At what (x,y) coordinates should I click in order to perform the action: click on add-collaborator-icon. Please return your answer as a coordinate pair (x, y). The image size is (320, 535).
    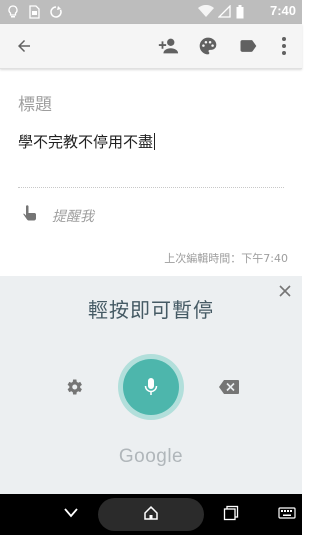
    Looking at the image, I should click on (168, 46).